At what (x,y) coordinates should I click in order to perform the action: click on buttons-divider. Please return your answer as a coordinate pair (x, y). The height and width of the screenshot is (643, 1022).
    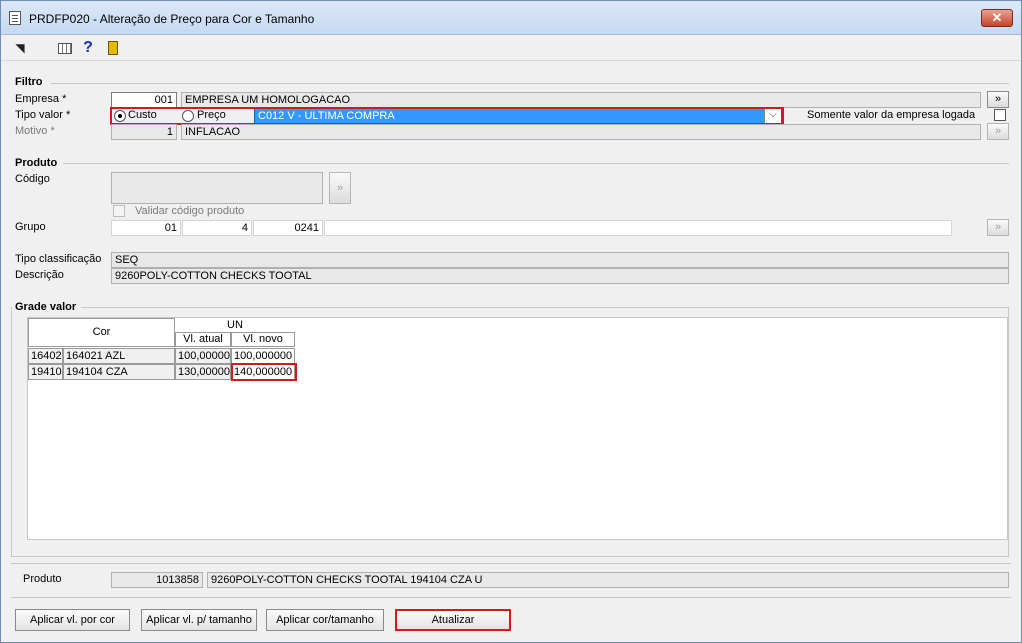
    Looking at the image, I should click on (511, 597).